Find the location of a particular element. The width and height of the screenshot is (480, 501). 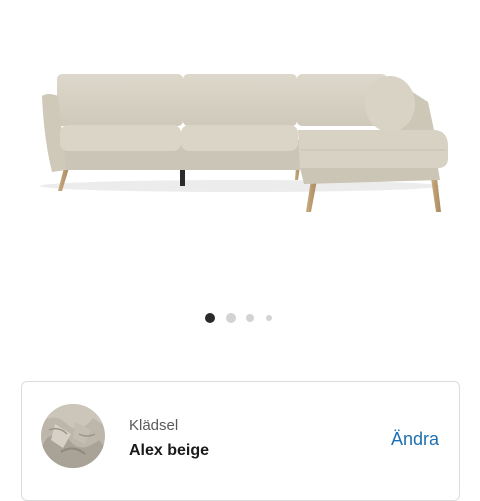

change-button: Ändra is located at coordinates (415, 439).